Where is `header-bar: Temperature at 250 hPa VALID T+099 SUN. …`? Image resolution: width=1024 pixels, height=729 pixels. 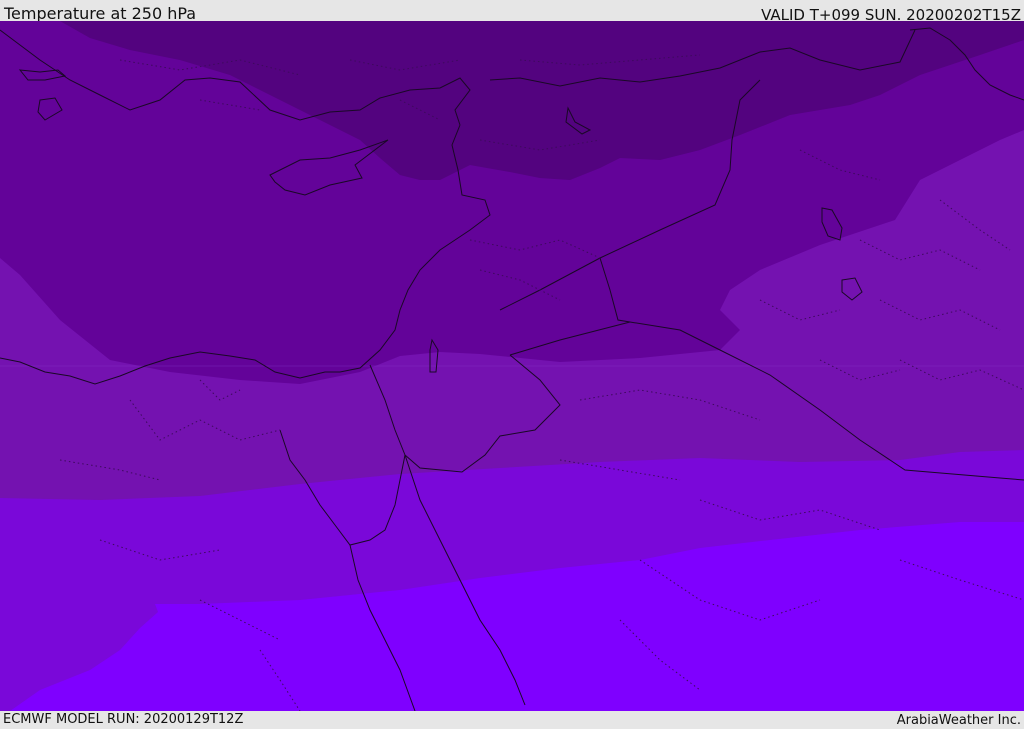 header-bar: Temperature at 250 hPa VALID T+099 SUN. … is located at coordinates (512, 12).